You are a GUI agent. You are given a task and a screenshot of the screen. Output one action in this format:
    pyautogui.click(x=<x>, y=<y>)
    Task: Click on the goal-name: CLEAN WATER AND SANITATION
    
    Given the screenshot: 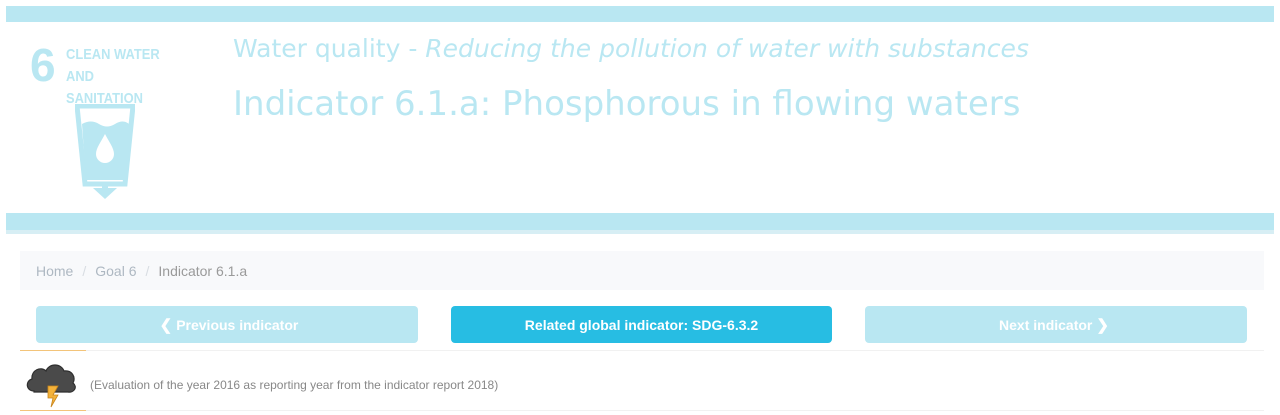 What is the action you would take?
    pyautogui.click(x=113, y=76)
    